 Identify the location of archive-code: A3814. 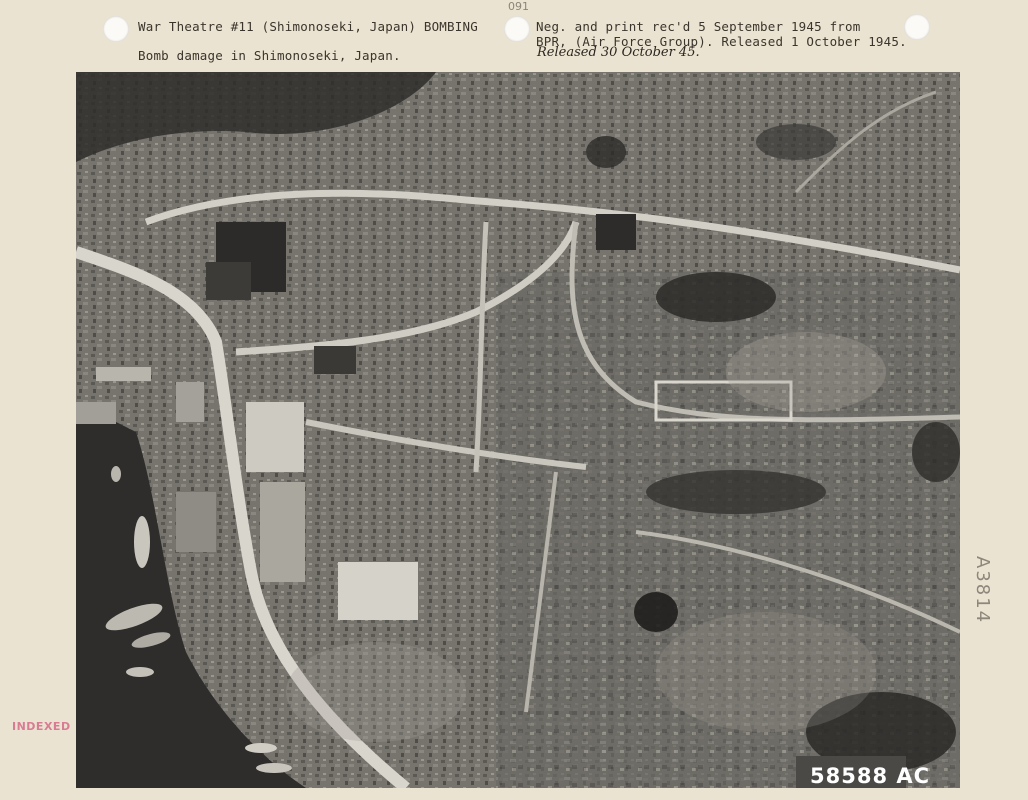
(982, 590).